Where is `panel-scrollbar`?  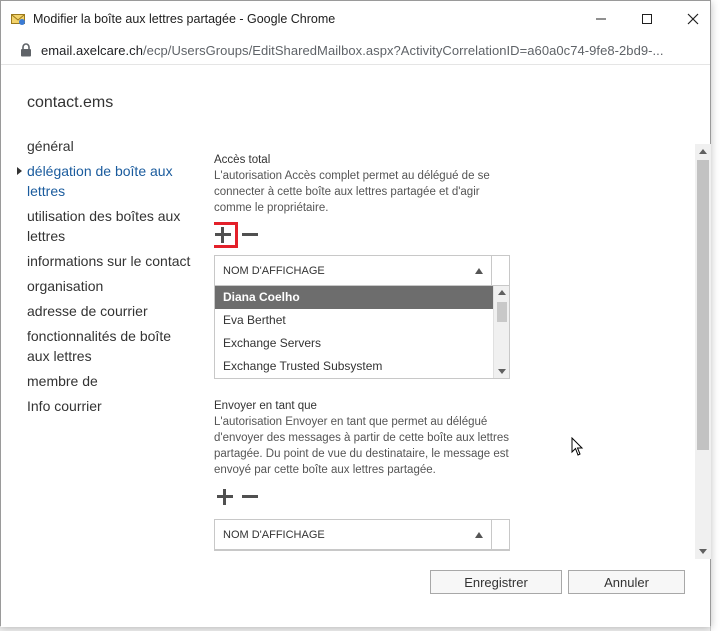
panel-scrollbar is located at coordinates (703, 351).